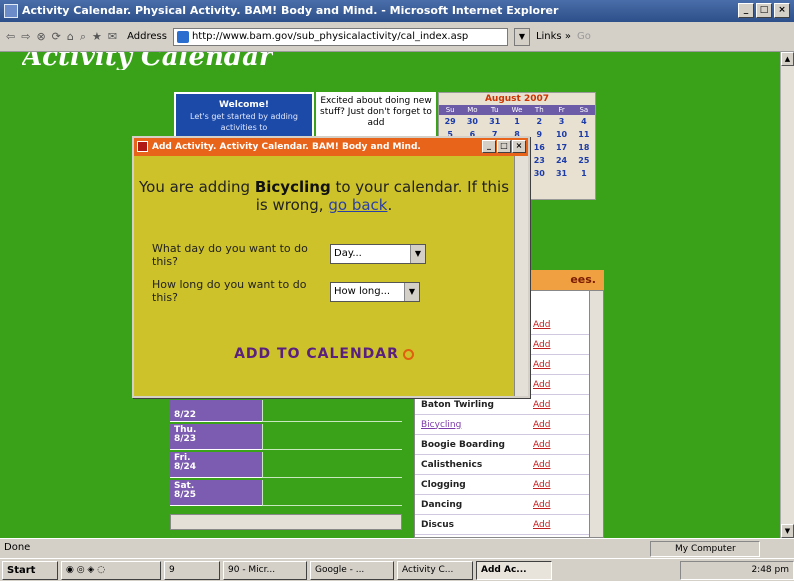 Image resolution: width=794 pixels, height=581 pixels. Describe the element at coordinates (474, 505) in the screenshot. I see `activity-name: Dancing` at that location.